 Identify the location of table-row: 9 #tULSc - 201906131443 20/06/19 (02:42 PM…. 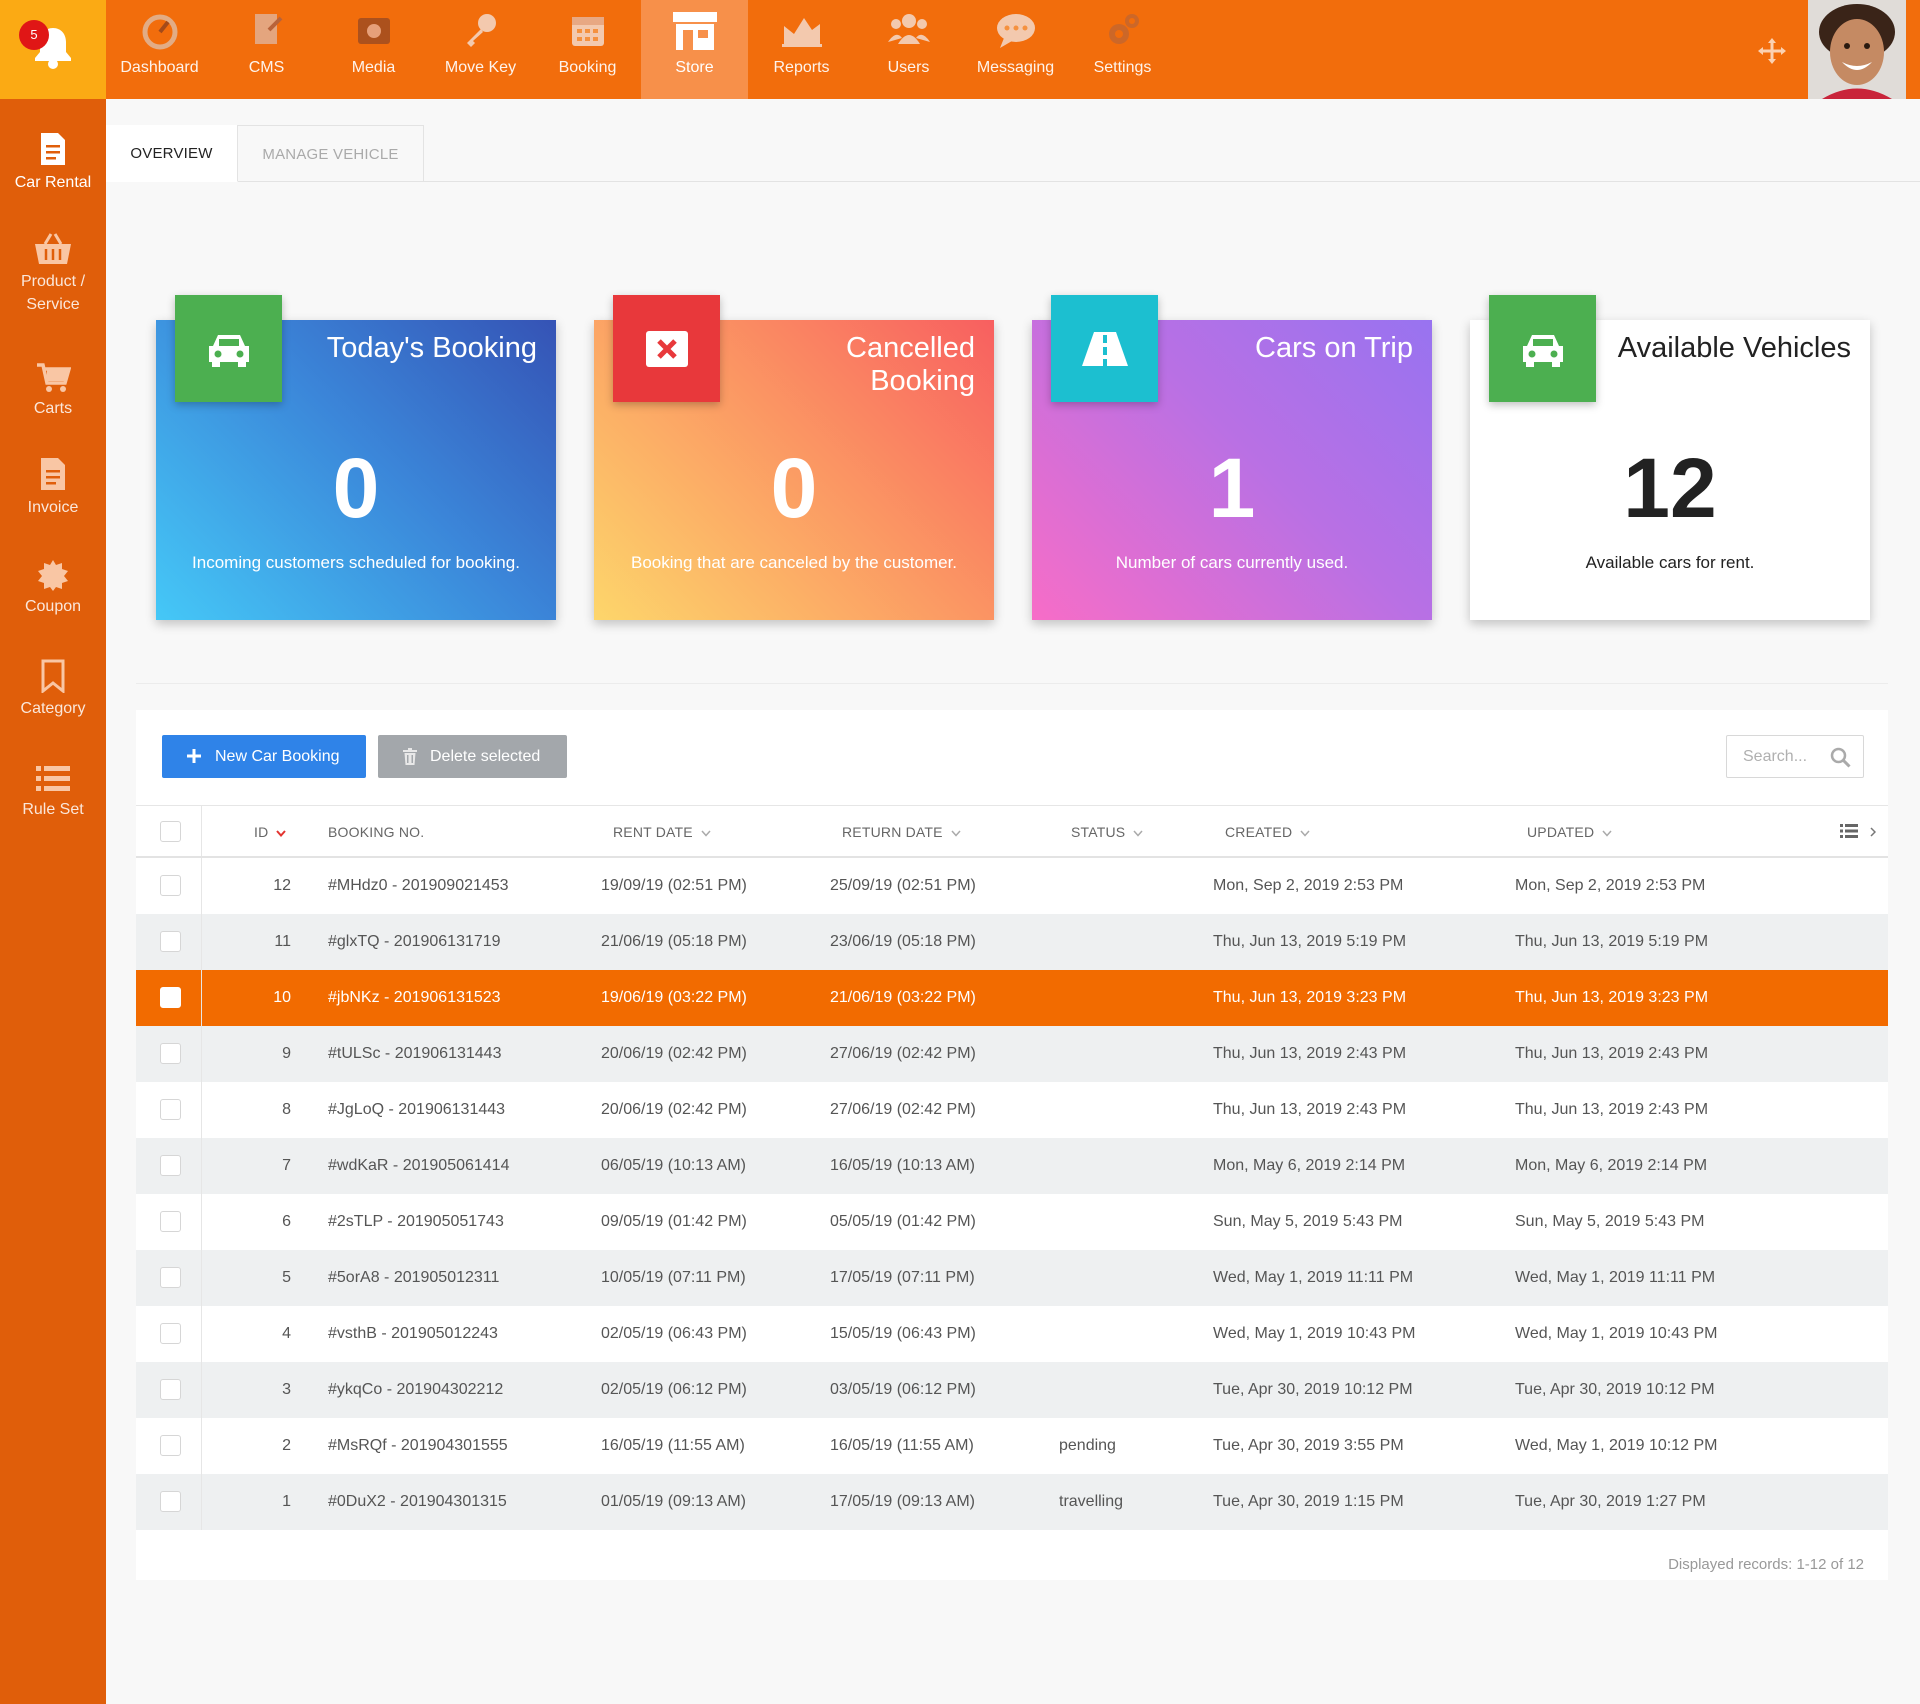
(1012, 1054).